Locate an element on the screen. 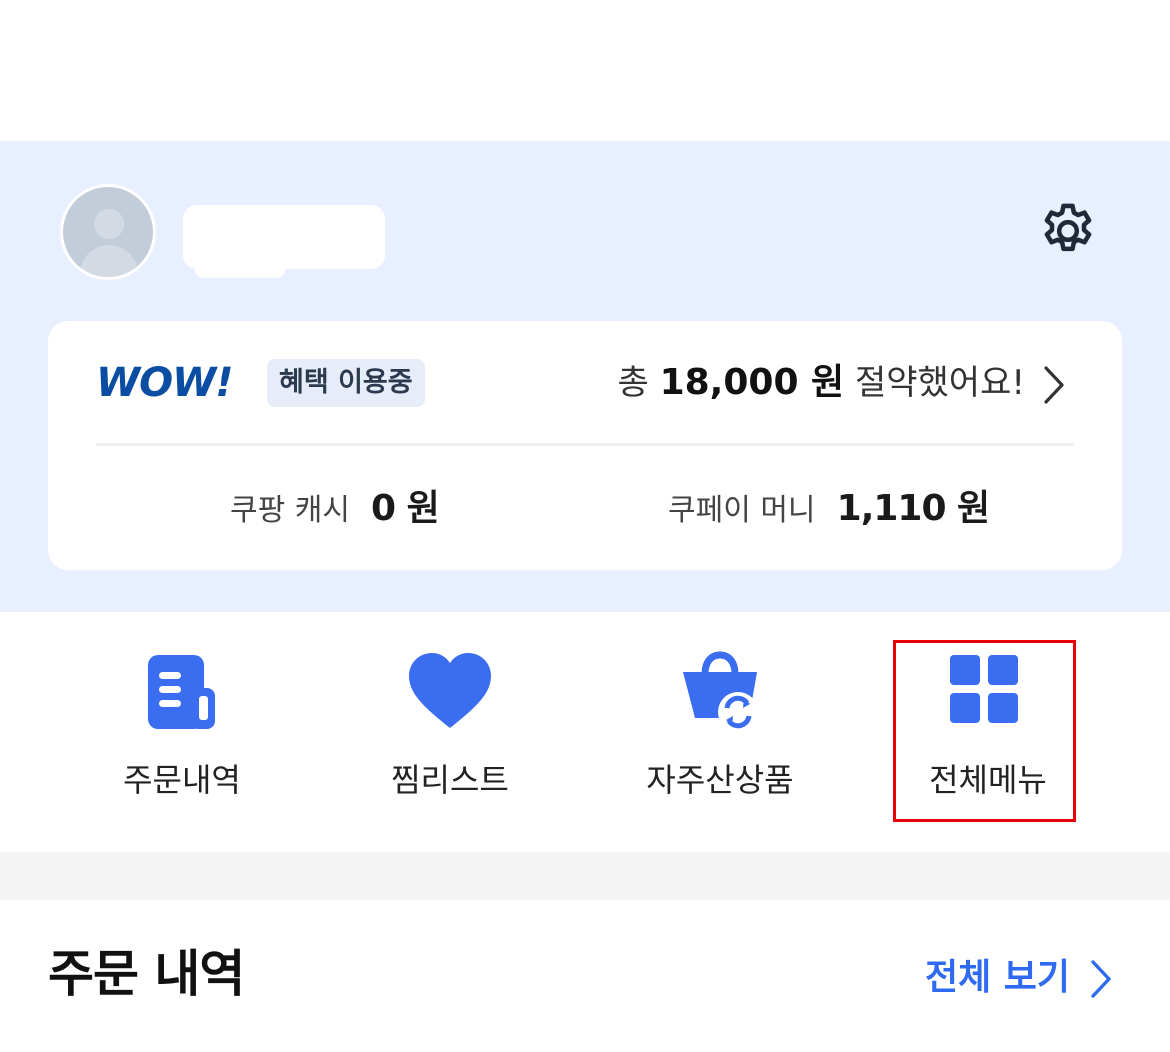 The width and height of the screenshot is (1170, 1052). receipt-icon is located at coordinates (181, 692).